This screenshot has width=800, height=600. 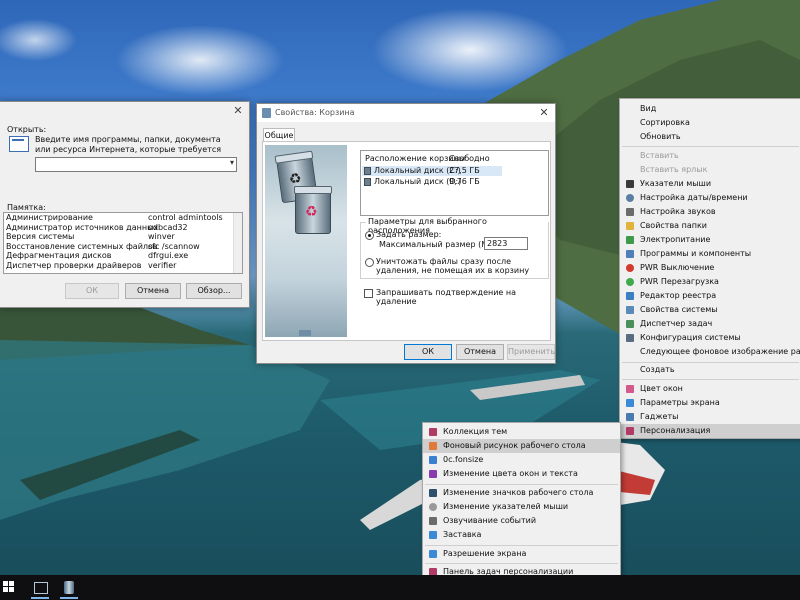 What do you see at coordinates (521, 460) in the screenshot?
I see `menu-item-fonsize: 0c.fonsize` at bounding box center [521, 460].